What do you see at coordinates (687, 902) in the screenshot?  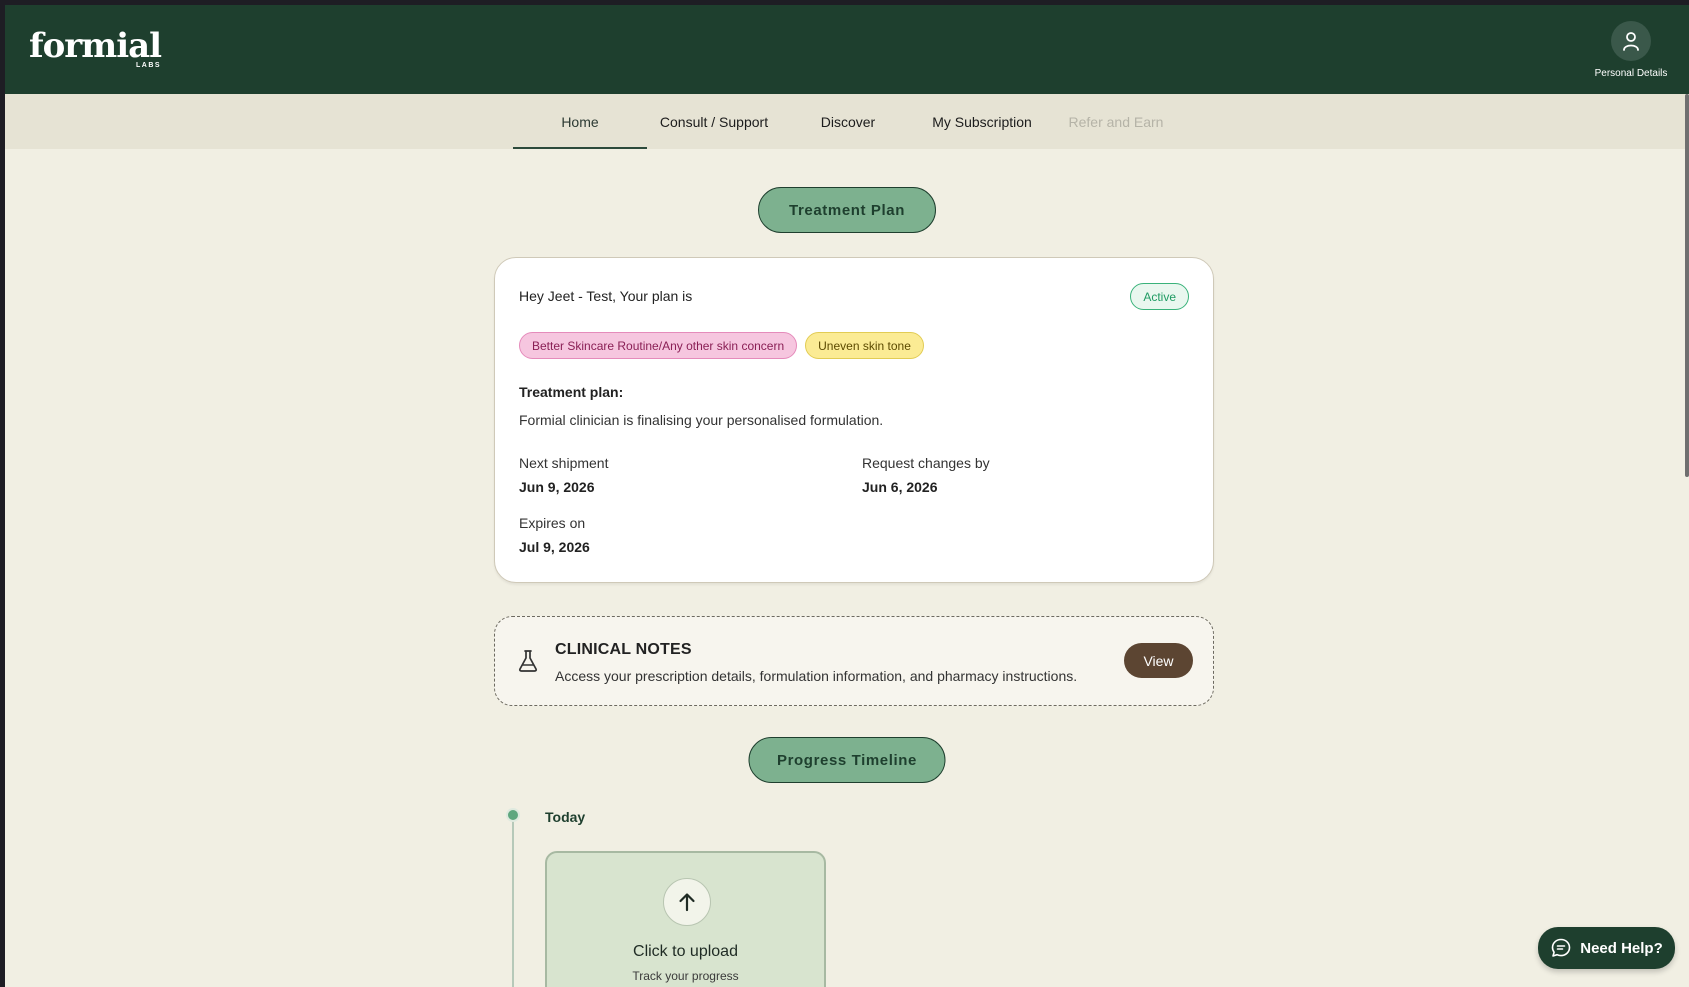 I see `arrow-up-icon` at bounding box center [687, 902].